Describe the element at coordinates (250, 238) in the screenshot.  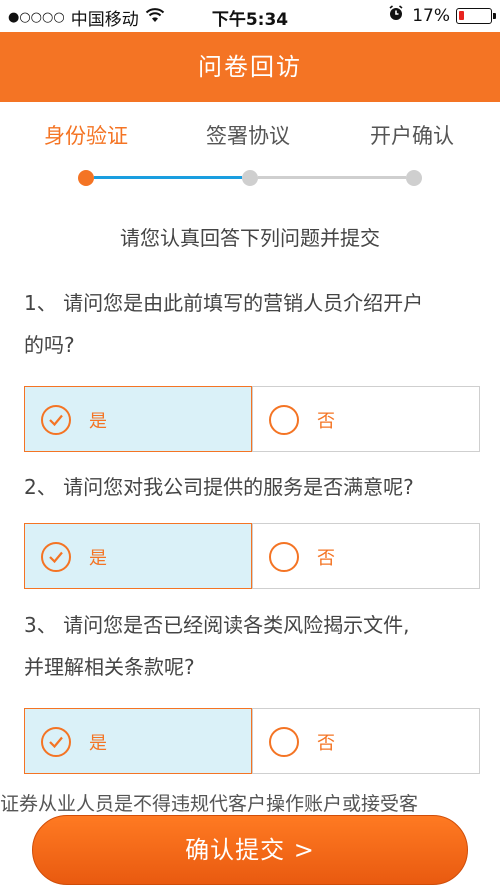
I see `questionnaire-prompt: 请您认真回答下列问题并提交` at that location.